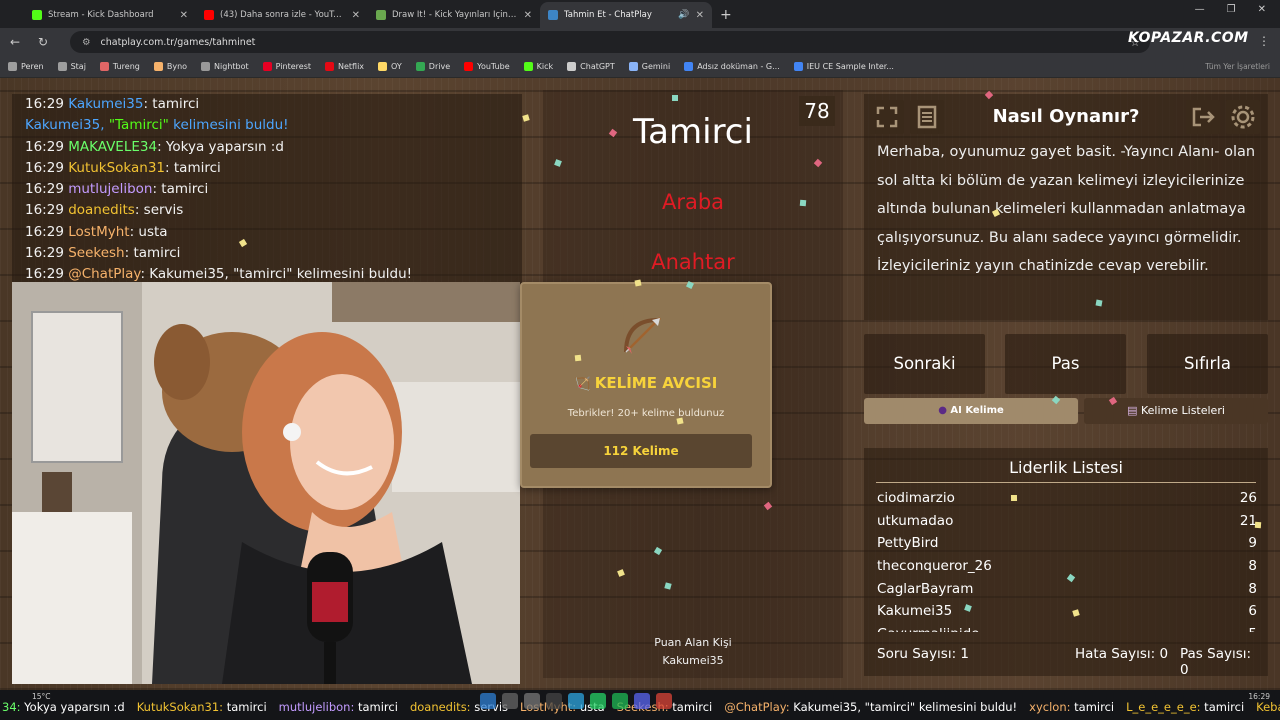 The image size is (1280, 720). I want to click on back-icon: ←, so click(15, 42).